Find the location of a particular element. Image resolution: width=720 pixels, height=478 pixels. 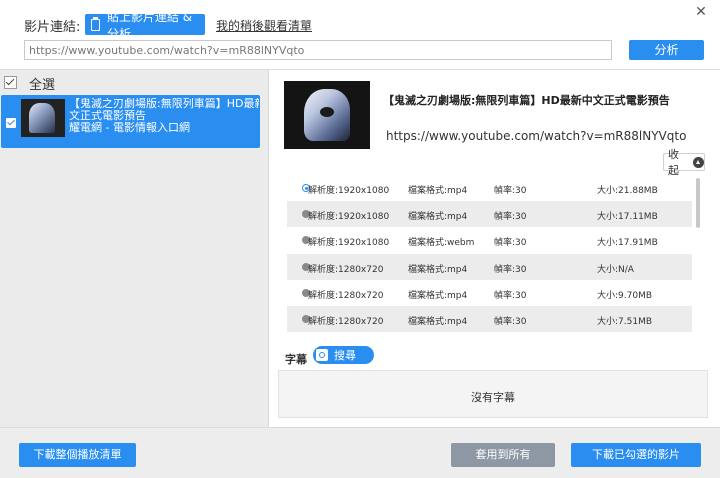

format-row: 解析度:1280x720 檔案格式:mp4 幀率:30 大小:N/A is located at coordinates (489, 266).